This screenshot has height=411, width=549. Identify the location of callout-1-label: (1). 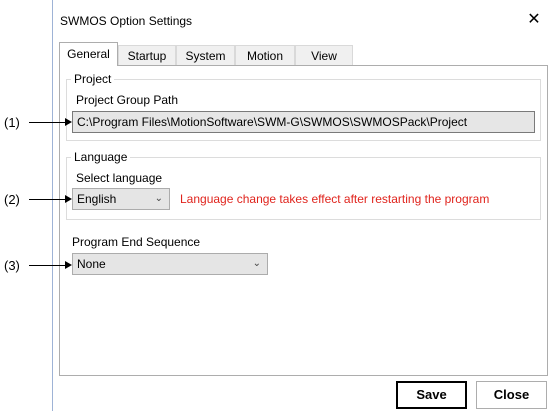
(12, 122).